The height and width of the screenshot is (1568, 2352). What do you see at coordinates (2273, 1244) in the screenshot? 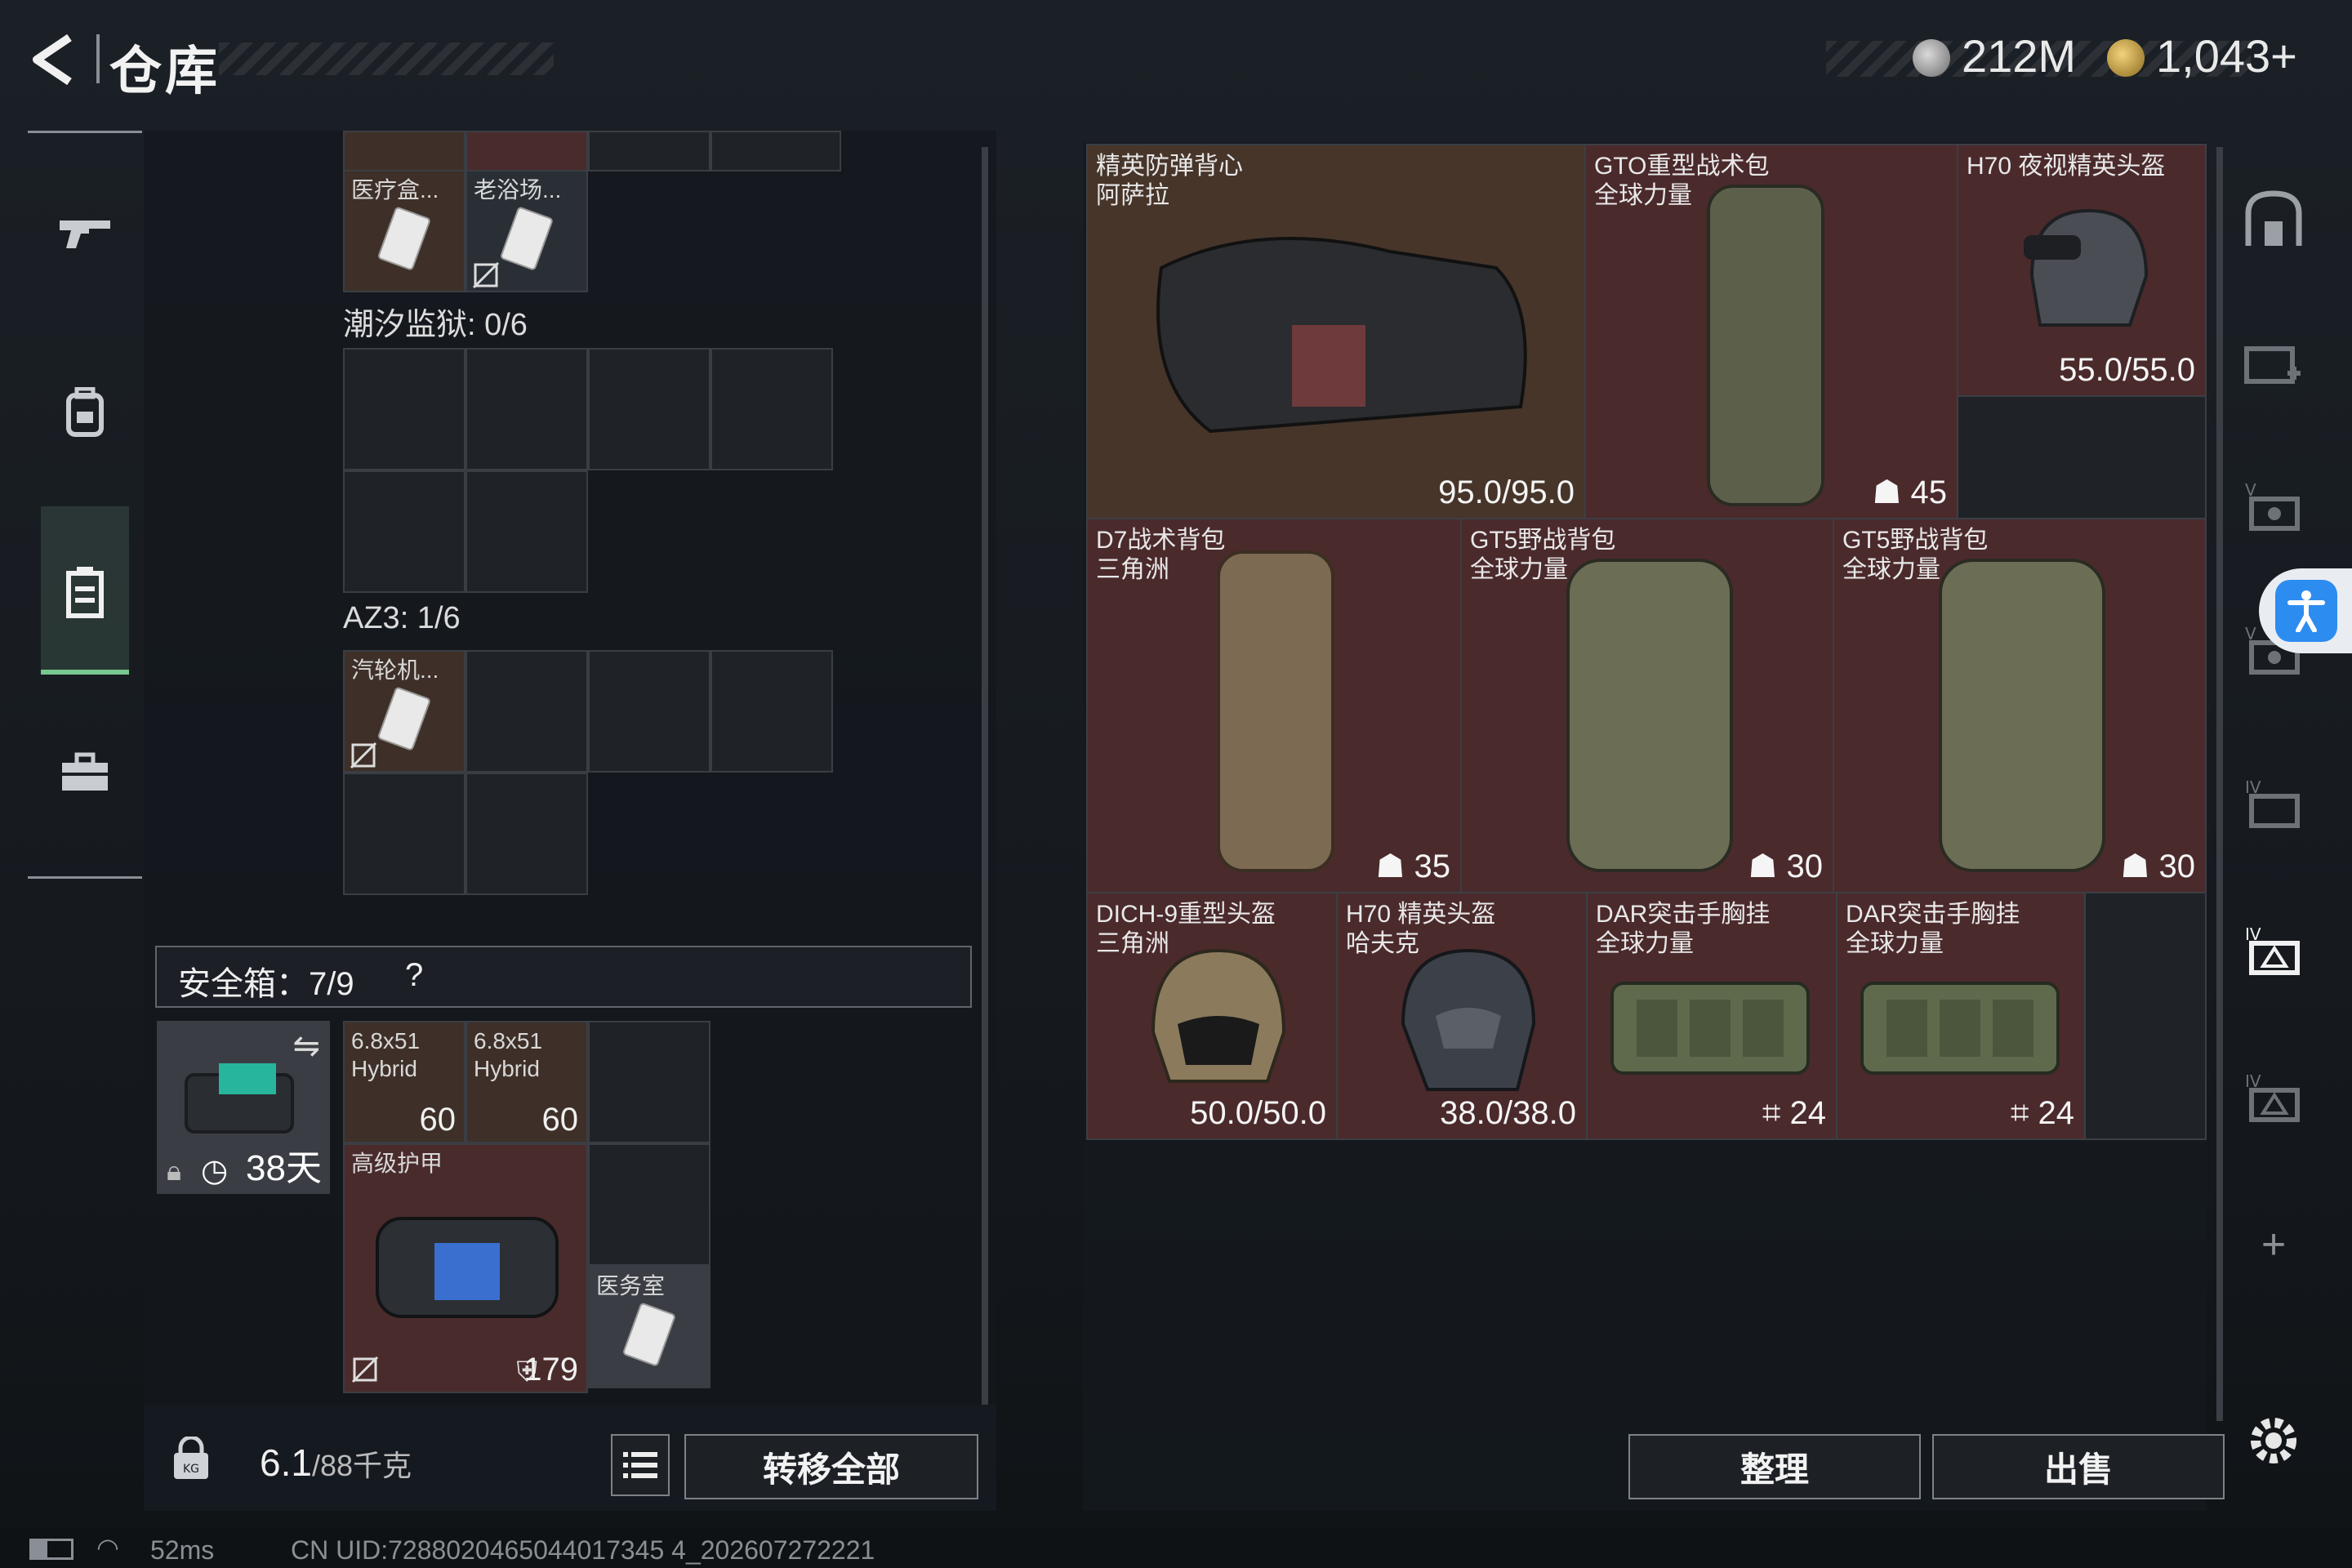
I see `add-stash-tab-button: +` at bounding box center [2273, 1244].